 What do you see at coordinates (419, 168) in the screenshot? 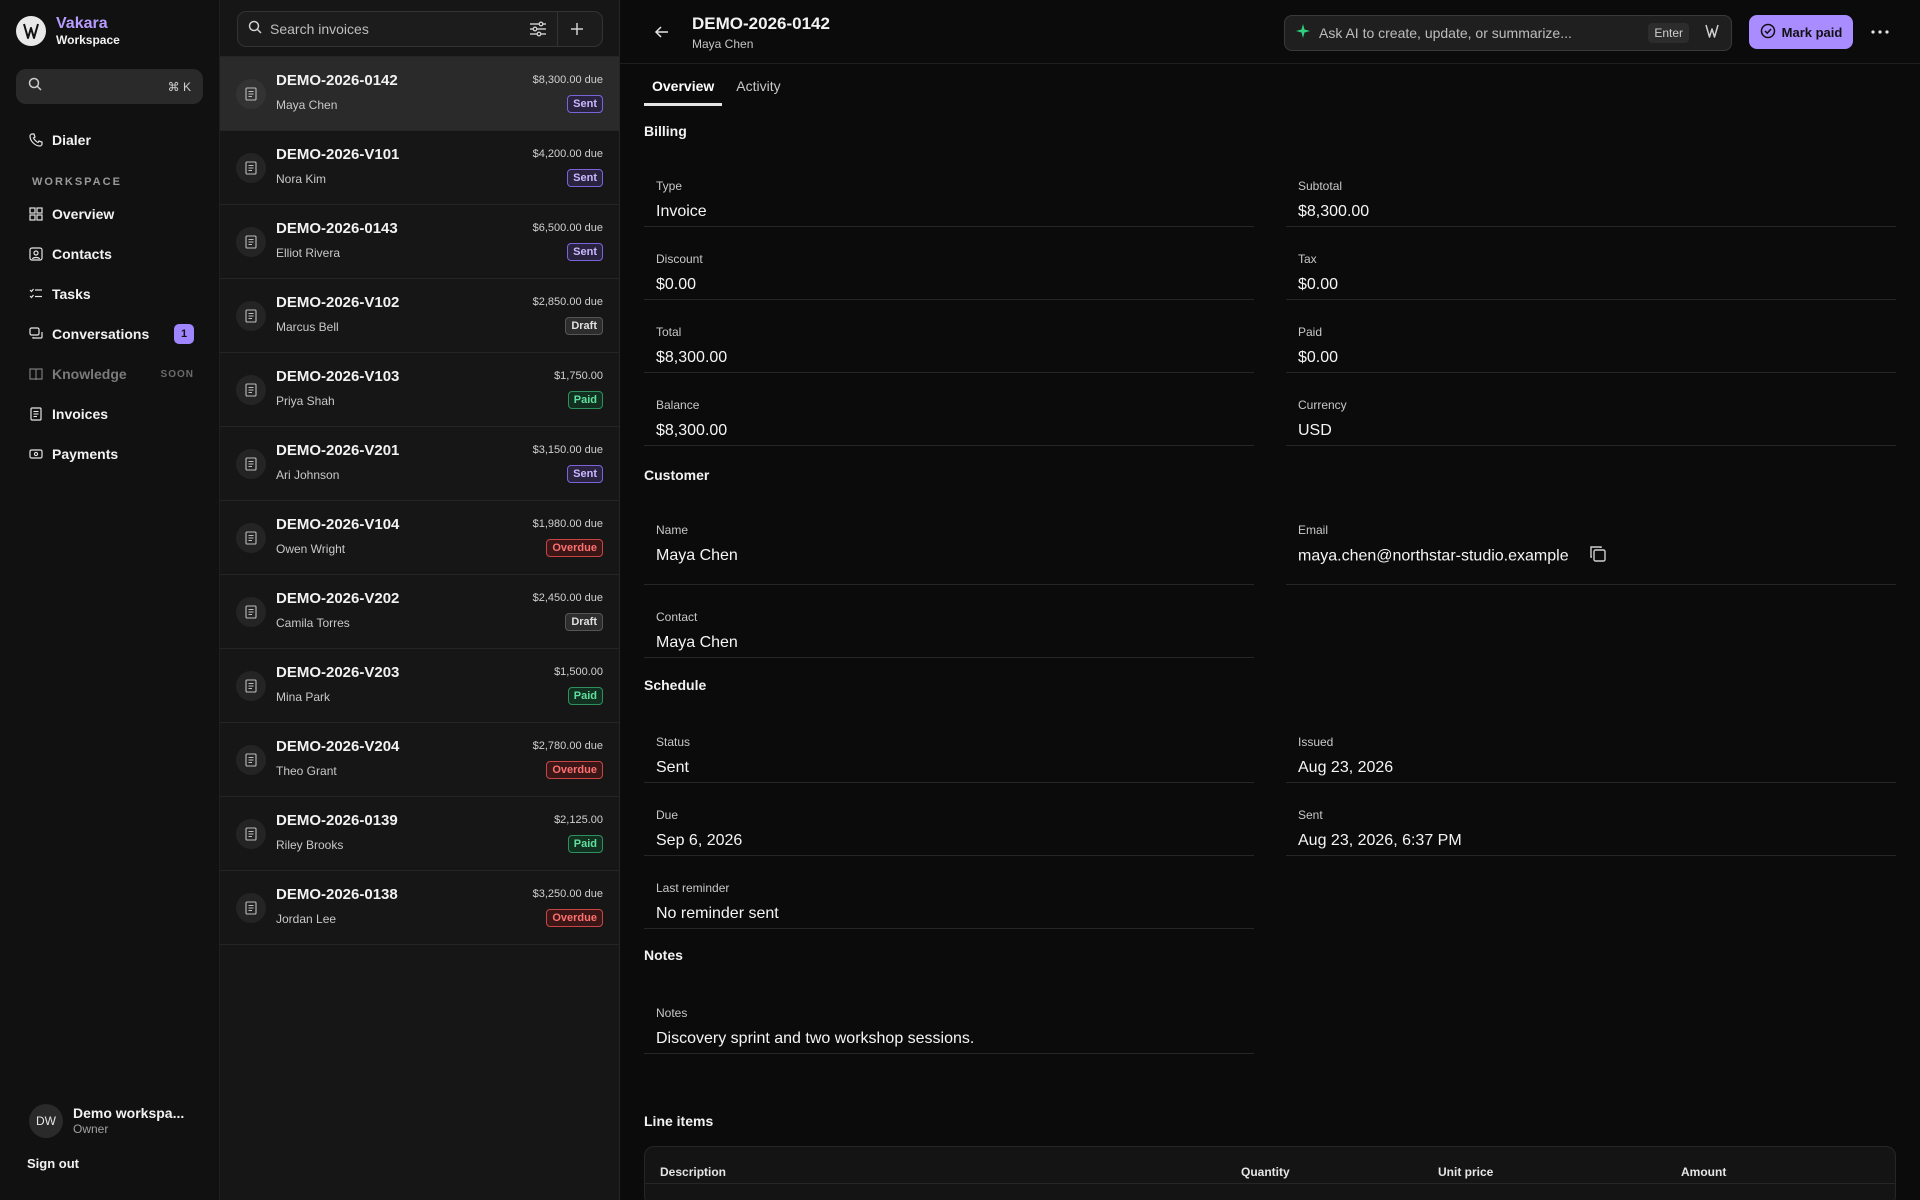
I see `invoice-list-item: DEMO-2026-V101 Nora Kim $4,200.00 due Sent` at bounding box center [419, 168].